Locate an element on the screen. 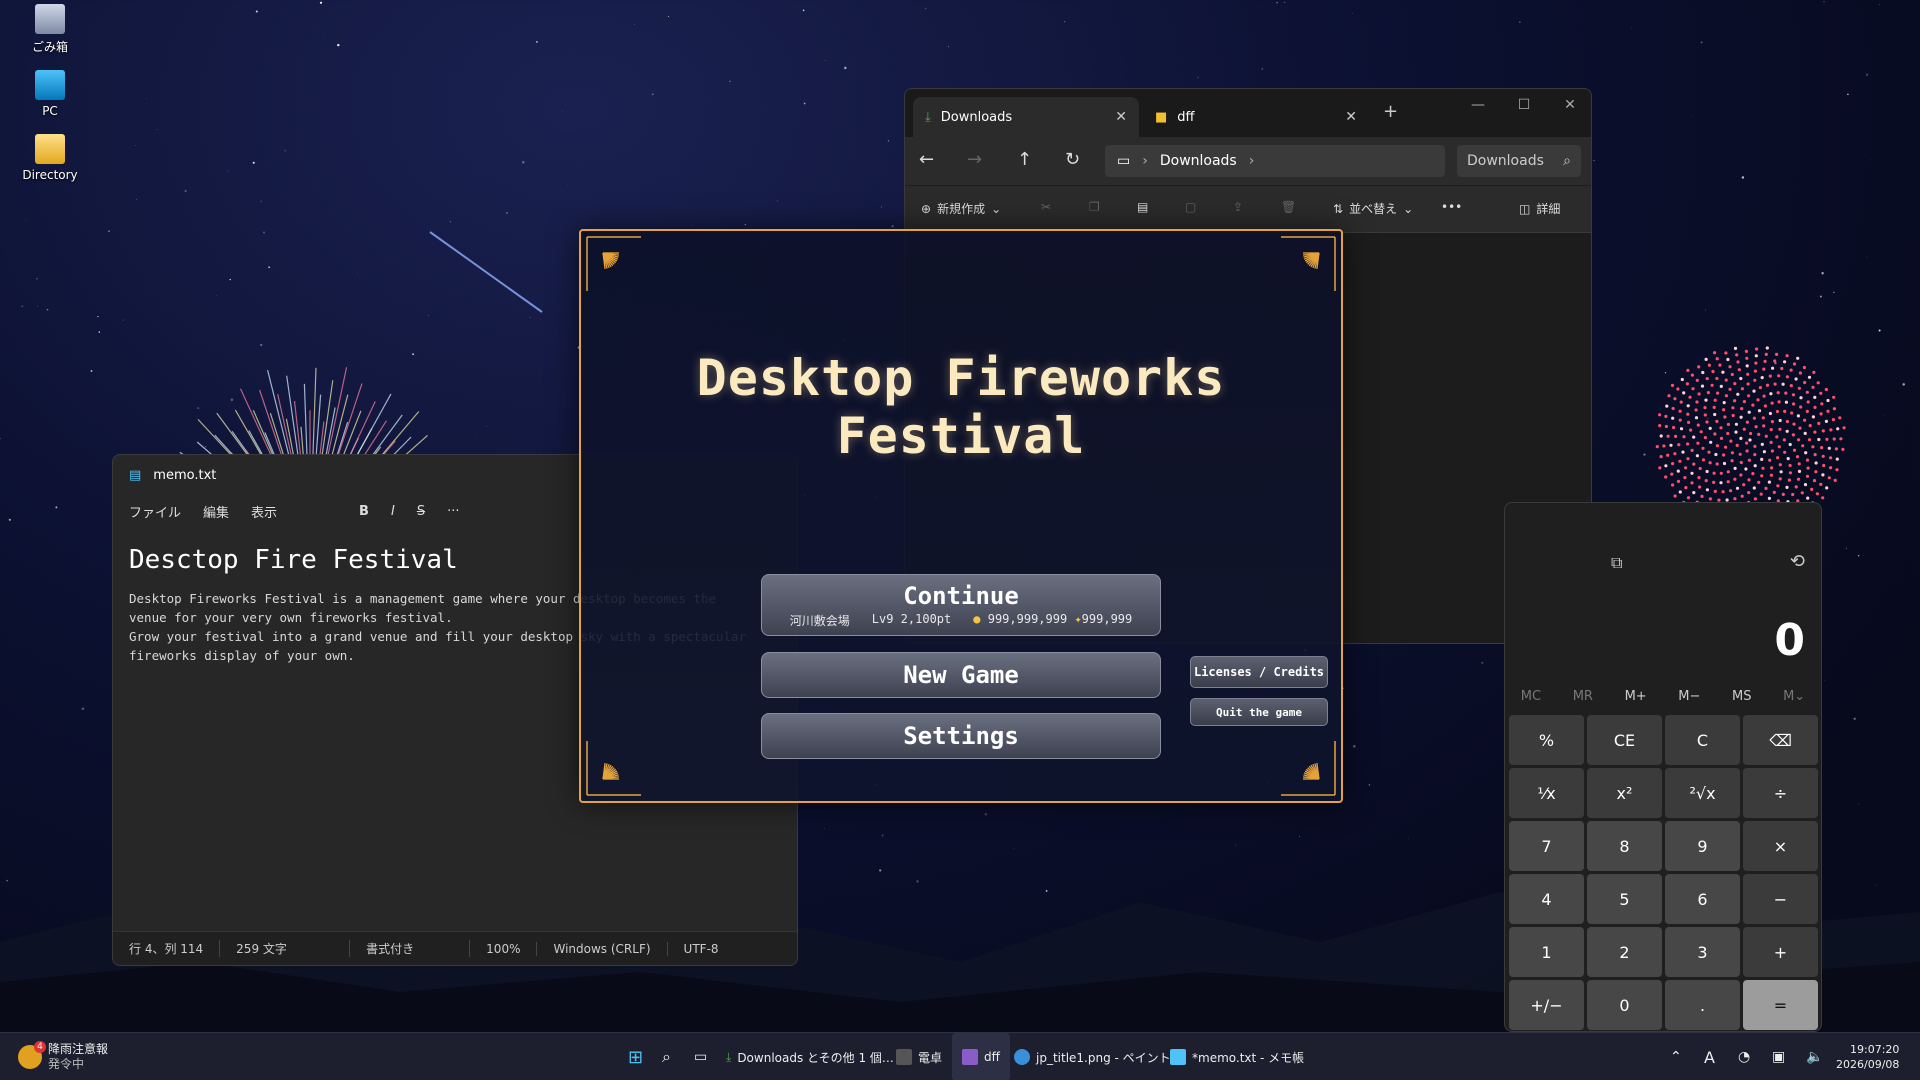 Image resolution: width=1920 pixels, height=1080 pixels. licenses-credits-button: Licenses / Credits is located at coordinates (1259, 672).